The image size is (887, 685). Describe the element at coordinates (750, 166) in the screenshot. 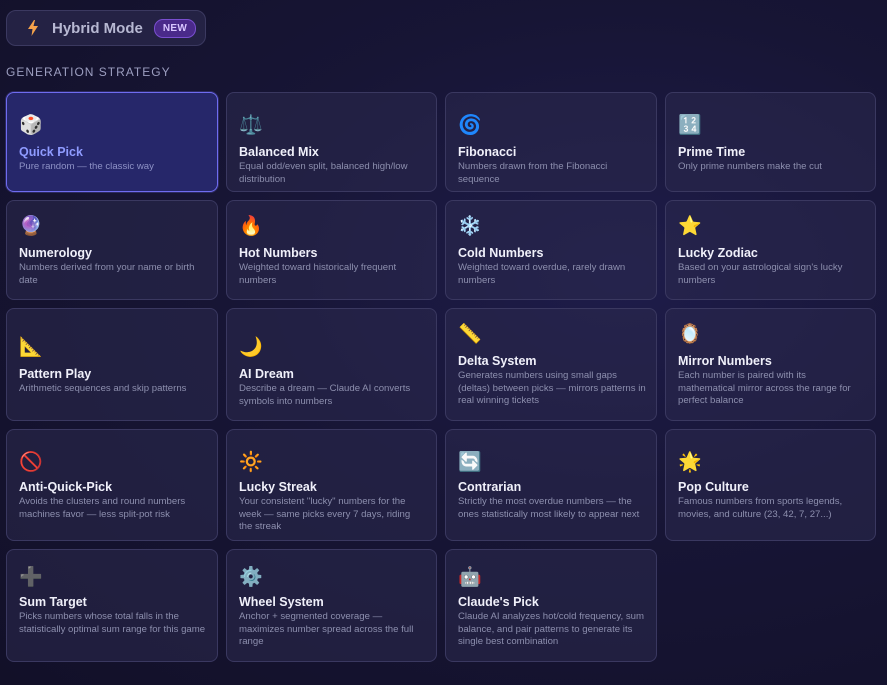

I see `strategy-card-description: Only prime numbers make the cut` at that location.